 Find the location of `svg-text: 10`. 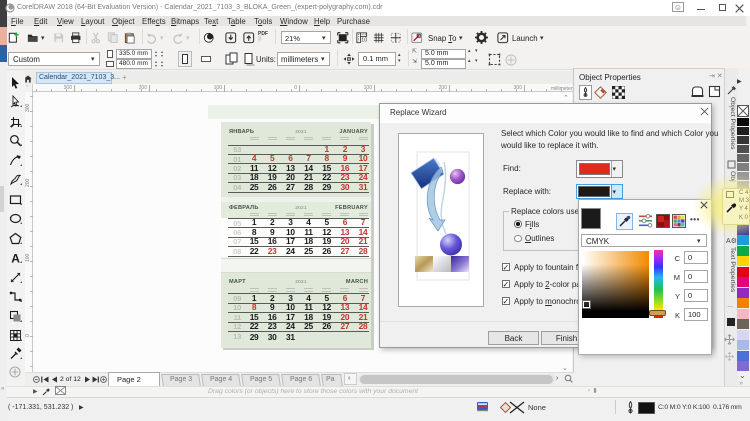

svg-text: 10 is located at coordinates (364, 41).